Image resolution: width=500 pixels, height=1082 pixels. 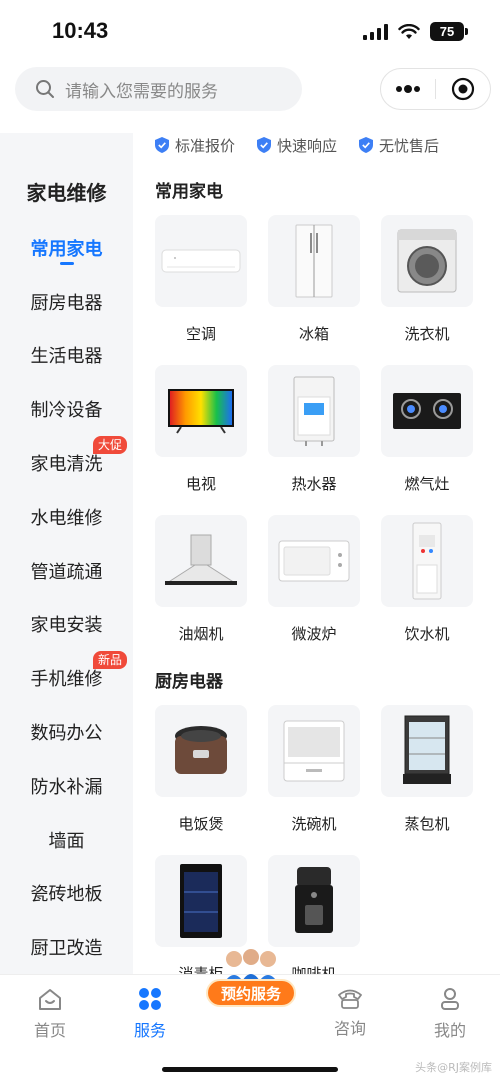 I want to click on profile-icon, so click(x=450, y=999).